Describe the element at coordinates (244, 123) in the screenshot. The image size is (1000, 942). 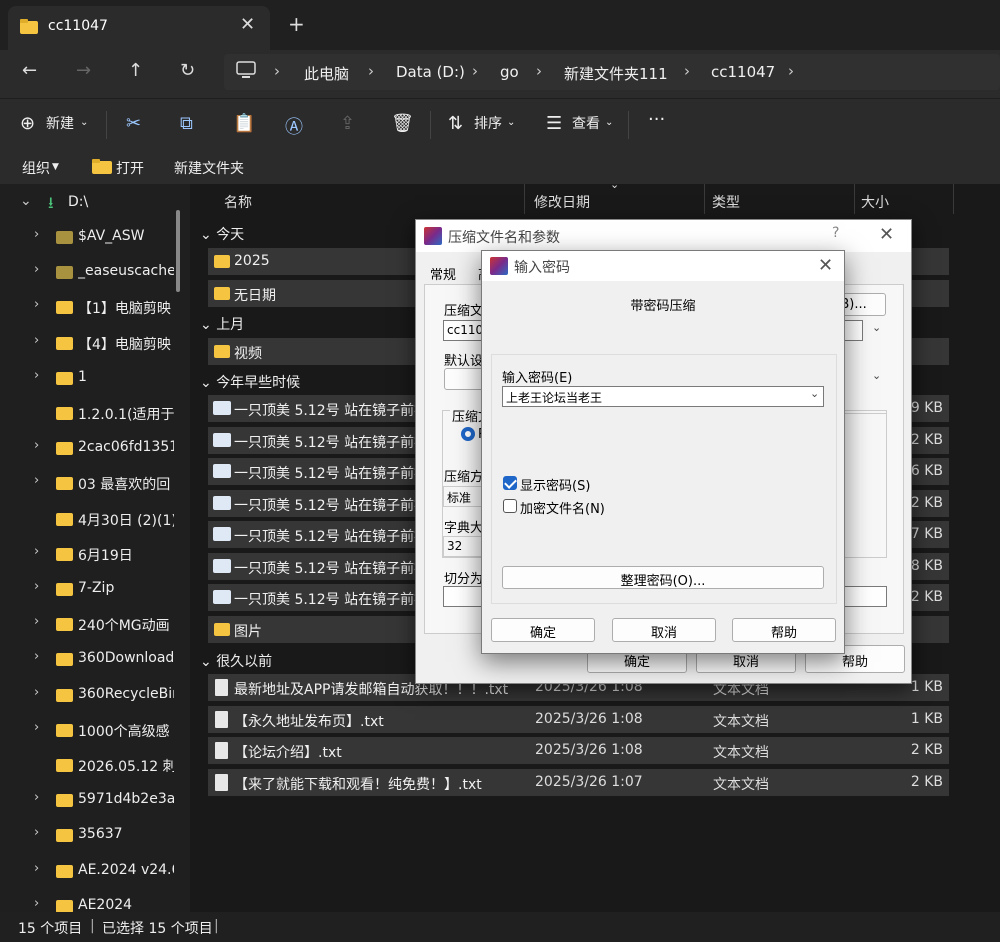
I see `paste-icon: 📋` at that location.